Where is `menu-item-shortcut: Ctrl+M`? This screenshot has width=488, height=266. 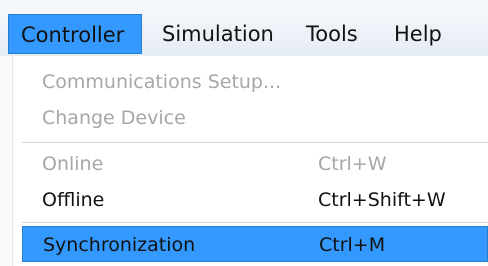
menu-item-shortcut: Ctrl+M is located at coordinates (352, 245).